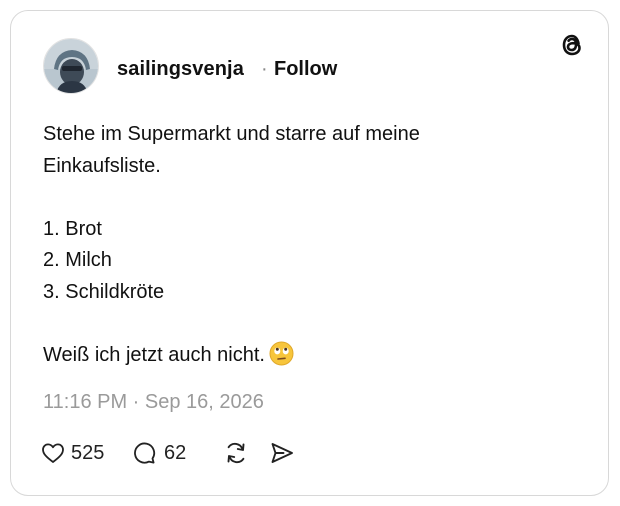 This screenshot has height=506, width=620. Describe the element at coordinates (145, 453) in the screenshot. I see `comment-bubble-icon` at that location.